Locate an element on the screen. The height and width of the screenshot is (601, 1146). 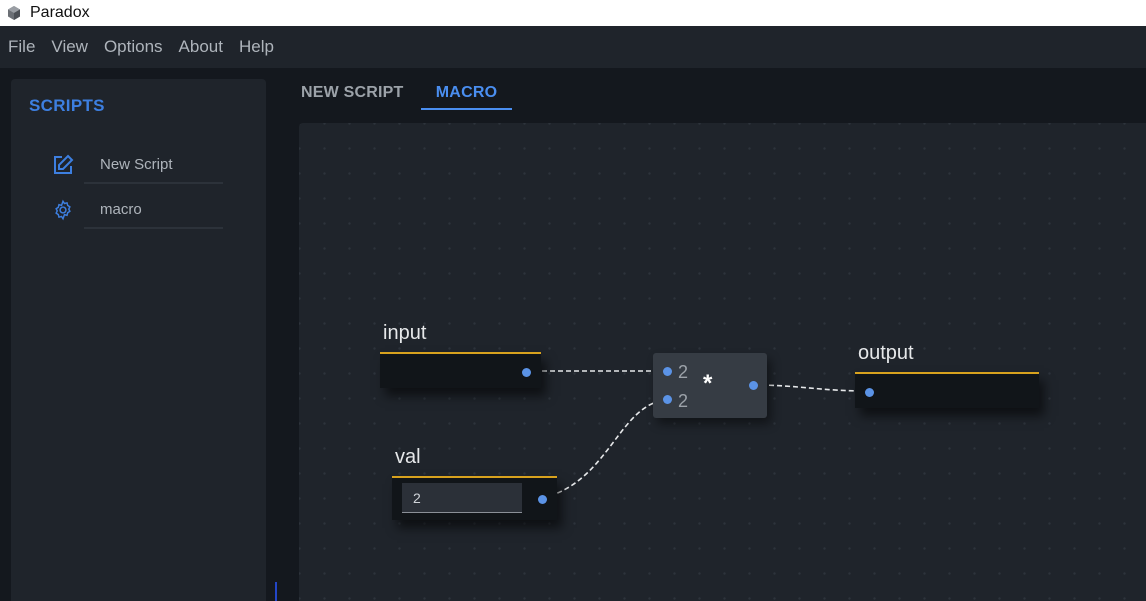
menu-bar: File View Options About Help is located at coordinates (573, 47).